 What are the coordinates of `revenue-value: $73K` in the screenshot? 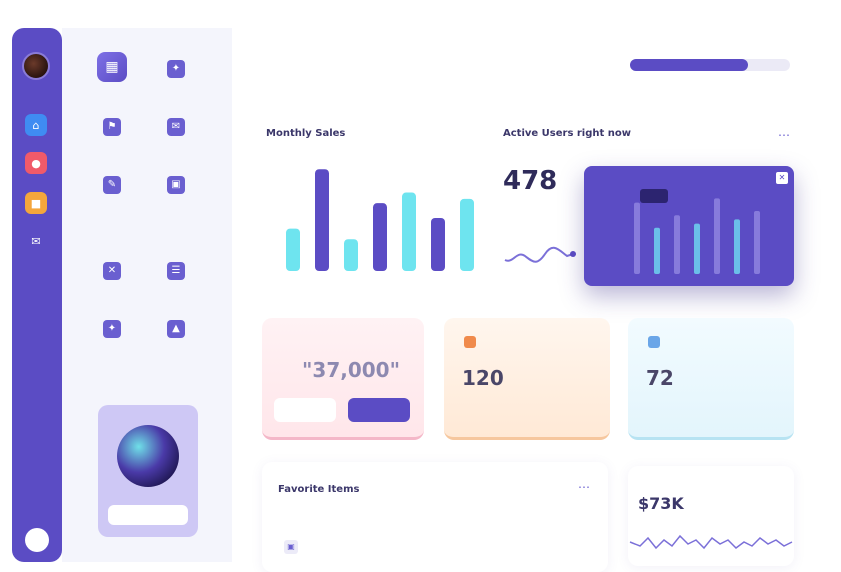 It's located at (661, 503).